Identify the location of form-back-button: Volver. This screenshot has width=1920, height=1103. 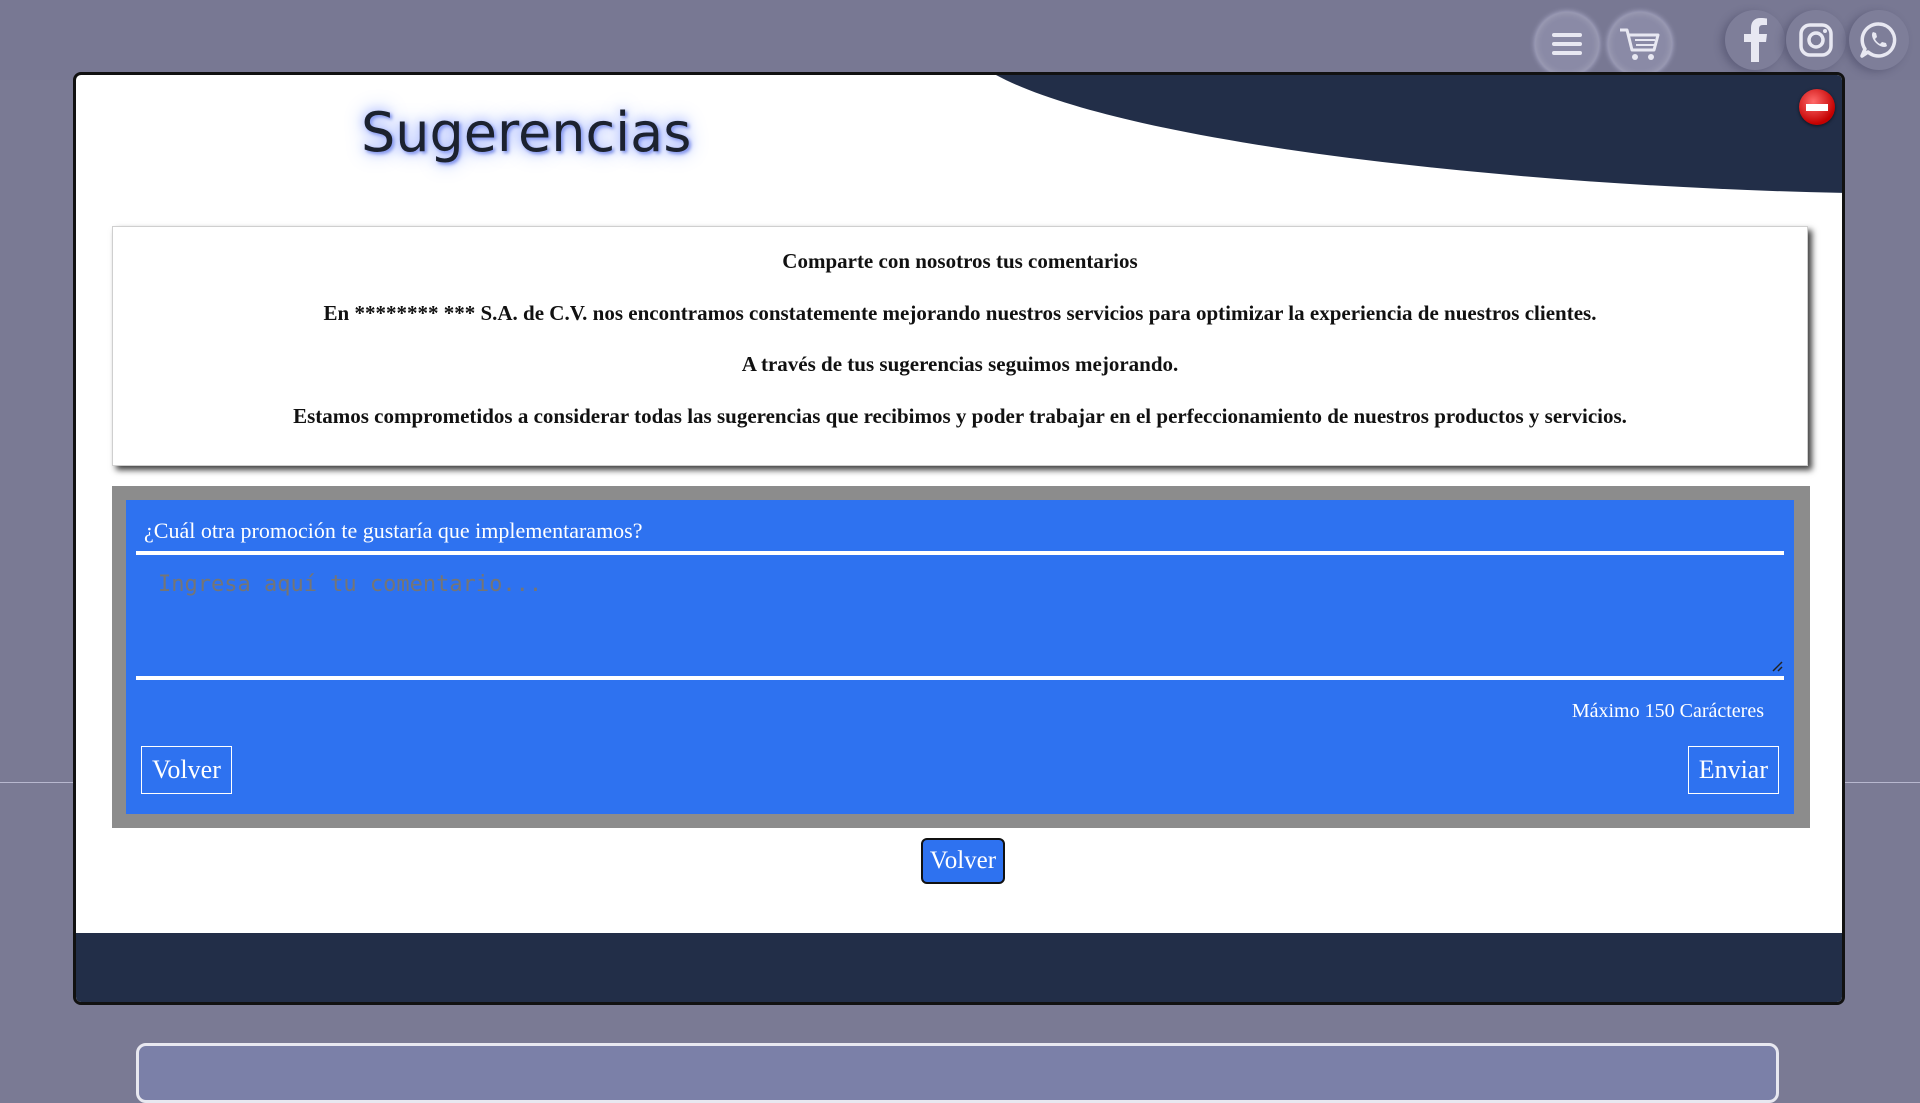
(186, 770).